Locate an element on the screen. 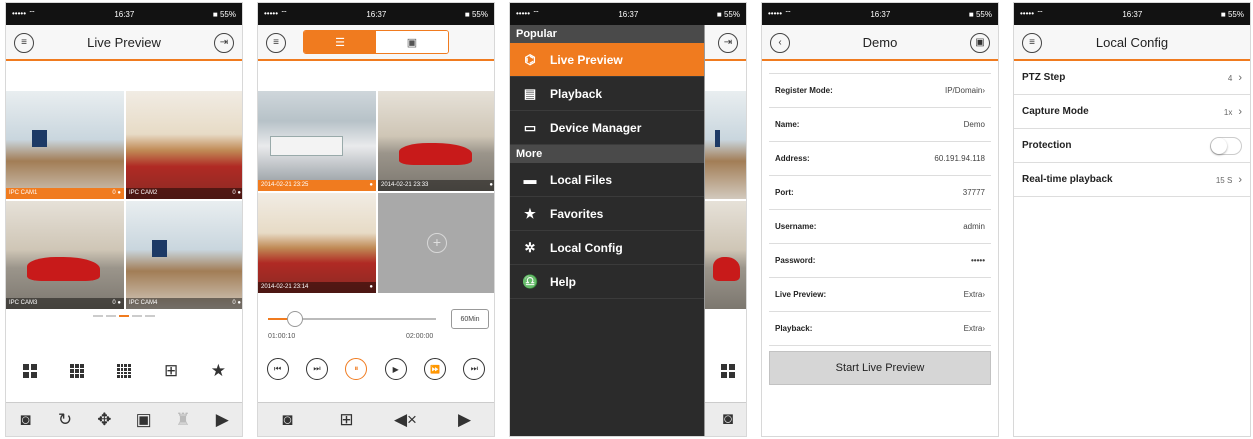 The height and width of the screenshot is (439, 1253). camera-label: 2014-02-21 23:33 ● is located at coordinates (436, 185).